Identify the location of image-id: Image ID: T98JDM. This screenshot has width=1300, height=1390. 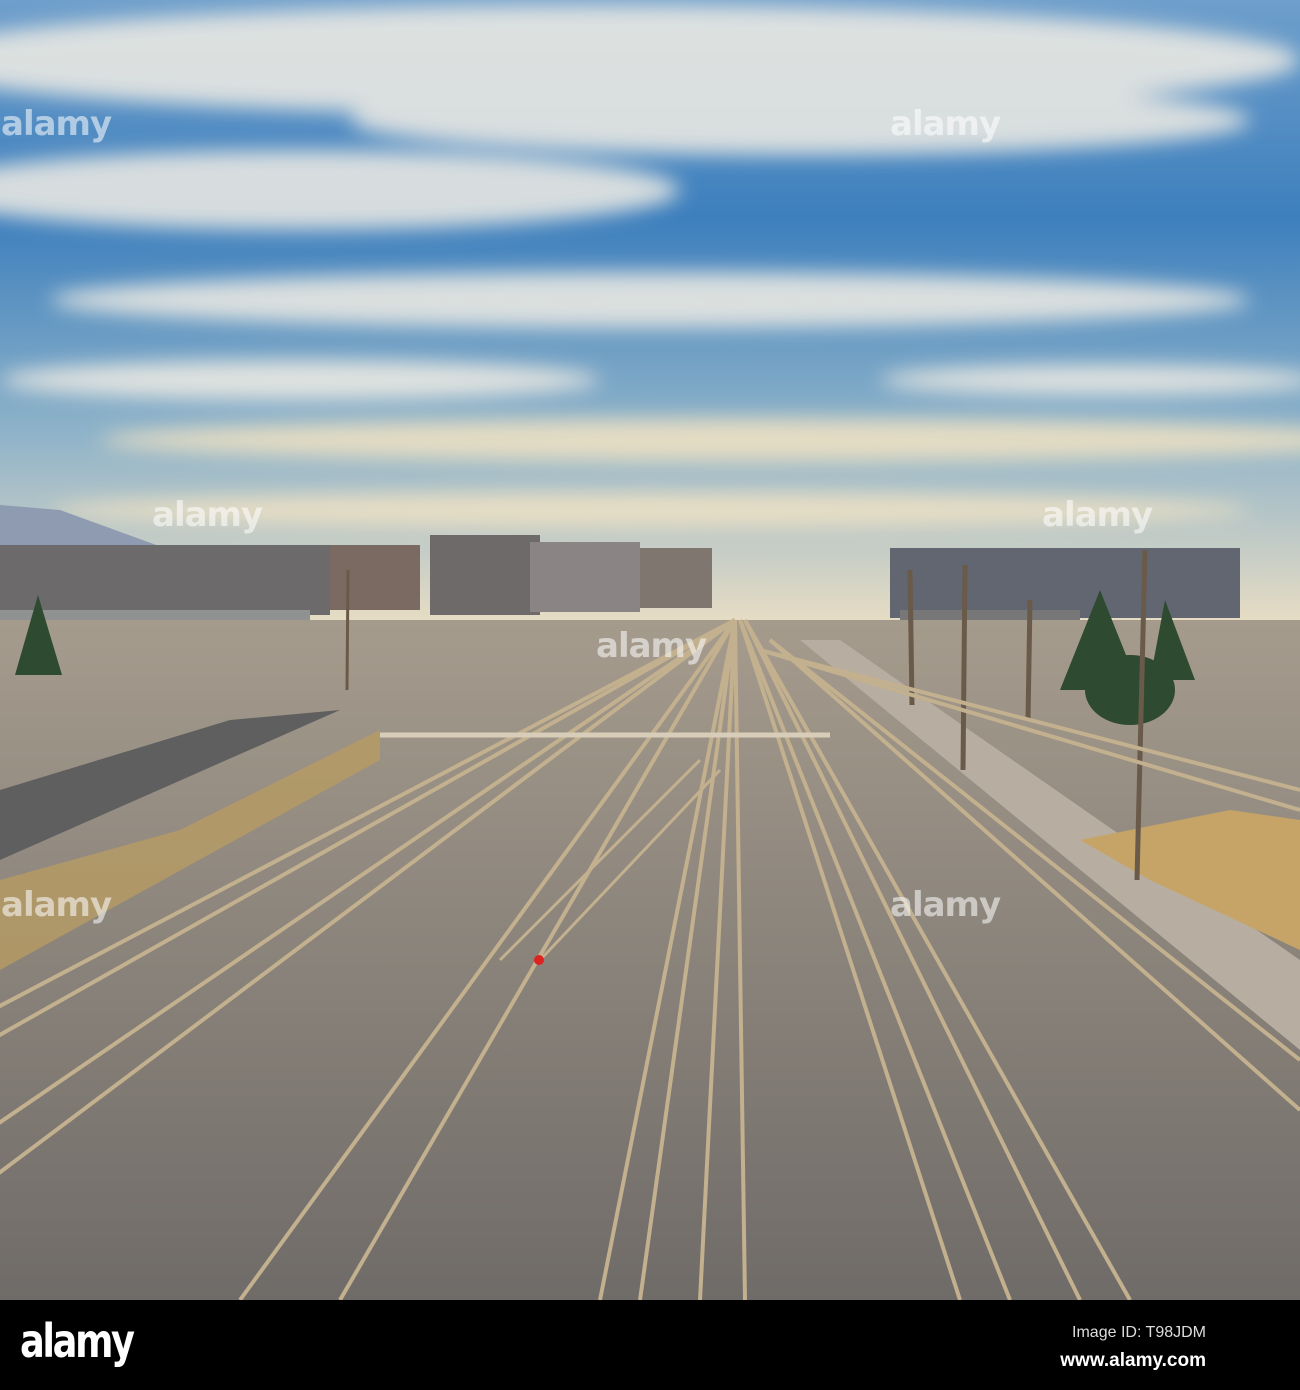
(1139, 1332).